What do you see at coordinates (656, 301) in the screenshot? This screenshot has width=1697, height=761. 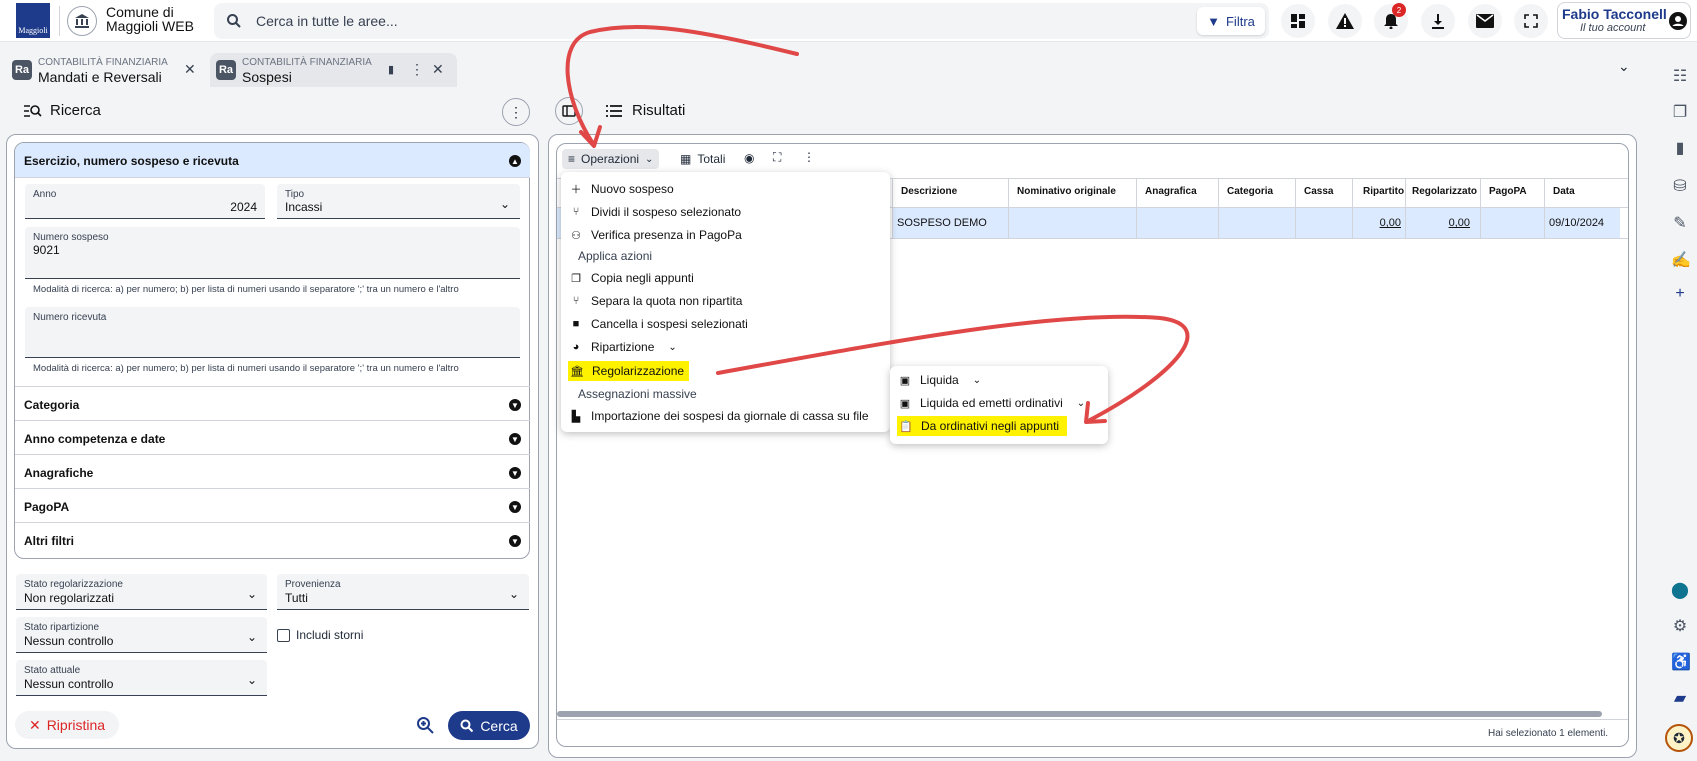 I see `menu-item-separa: ⑂ Separa la quota non ripartita` at bounding box center [656, 301].